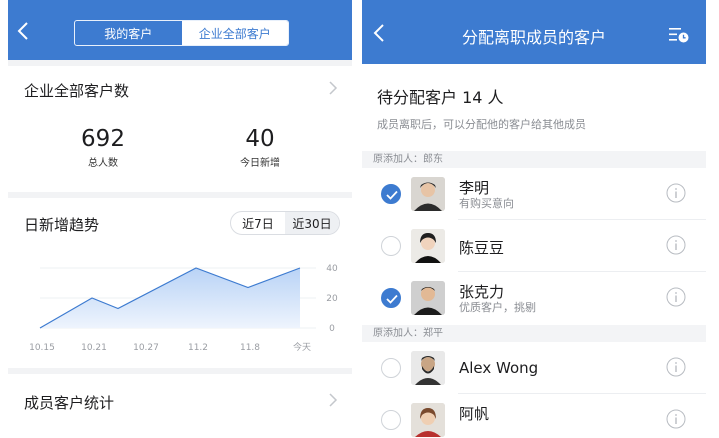  I want to click on member-name: Alex Wong, so click(499, 368).